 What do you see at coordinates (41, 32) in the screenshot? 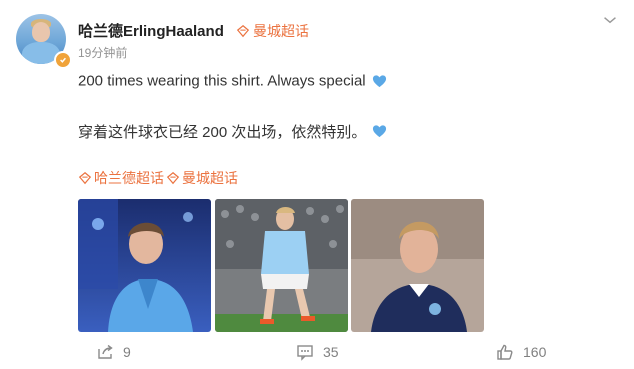
I see `avatar-head` at bounding box center [41, 32].